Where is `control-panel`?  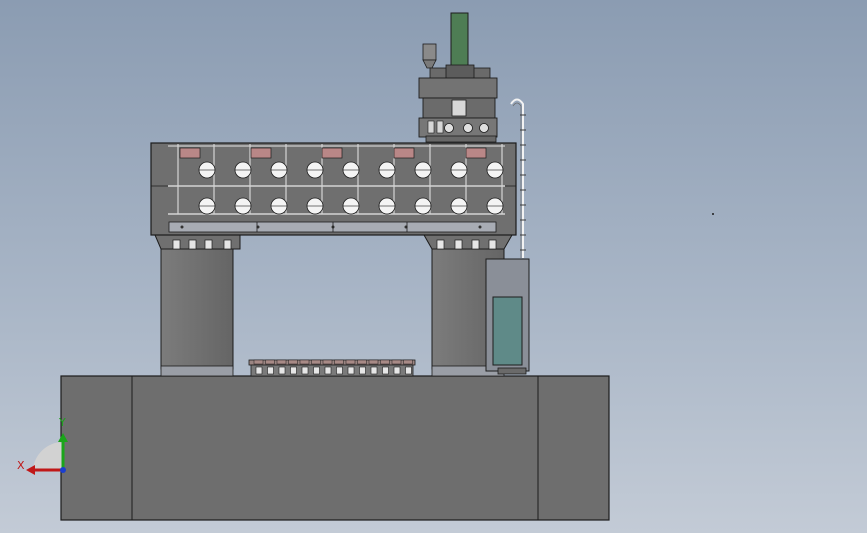 control-panel is located at coordinates (507, 316).